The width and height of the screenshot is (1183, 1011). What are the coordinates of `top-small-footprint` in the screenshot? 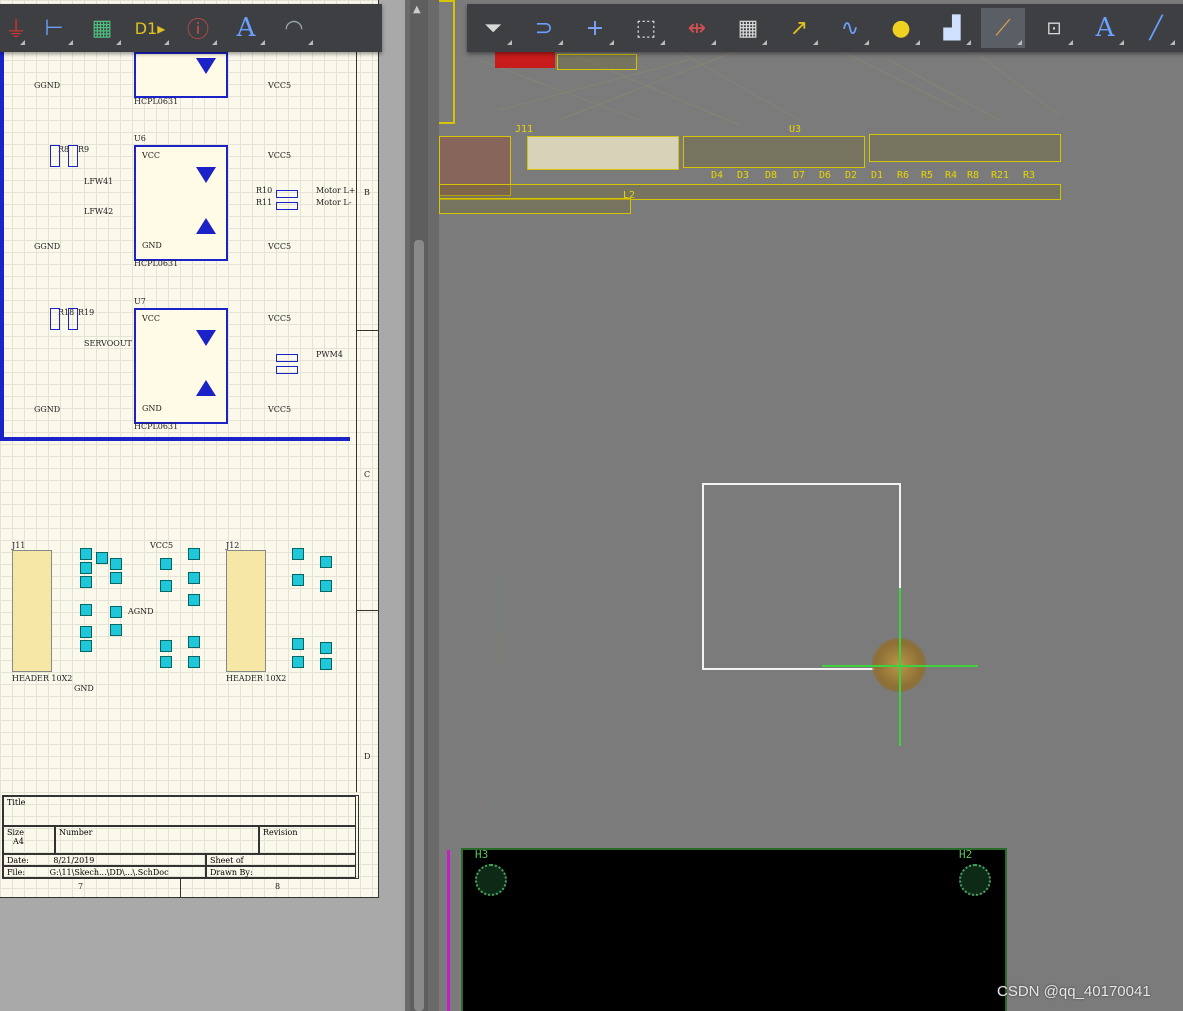 It's located at (597, 62).